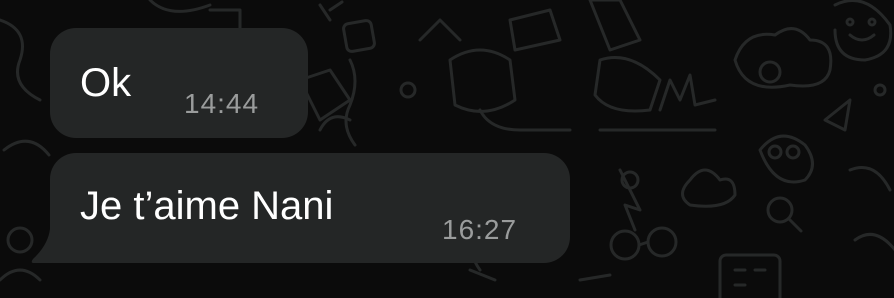 The height and width of the screenshot is (298, 894). What do you see at coordinates (106, 83) in the screenshot?
I see `message-text: Ok` at bounding box center [106, 83].